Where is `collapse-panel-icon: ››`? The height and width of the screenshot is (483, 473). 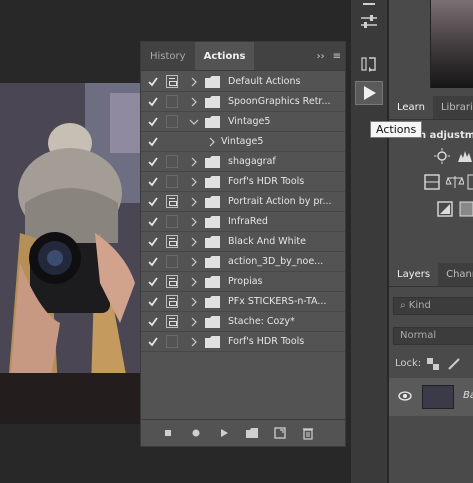
collapse-panel-icon: ›› is located at coordinates (321, 56).